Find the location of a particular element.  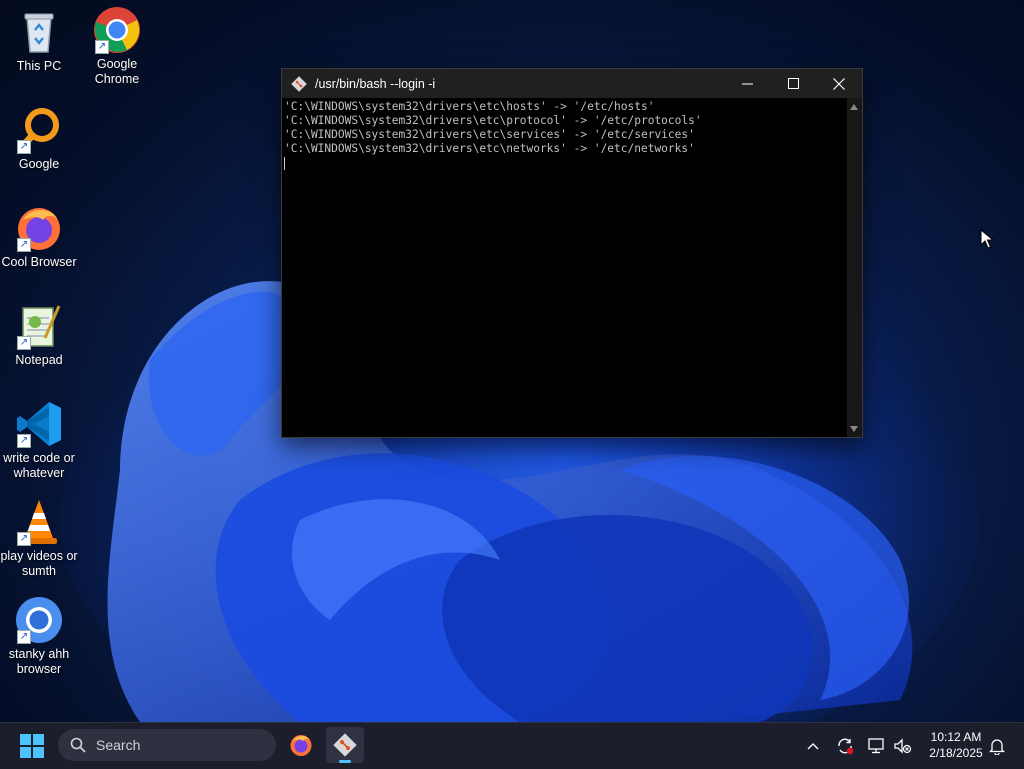

firefox-icon is located at coordinates (301, 745).